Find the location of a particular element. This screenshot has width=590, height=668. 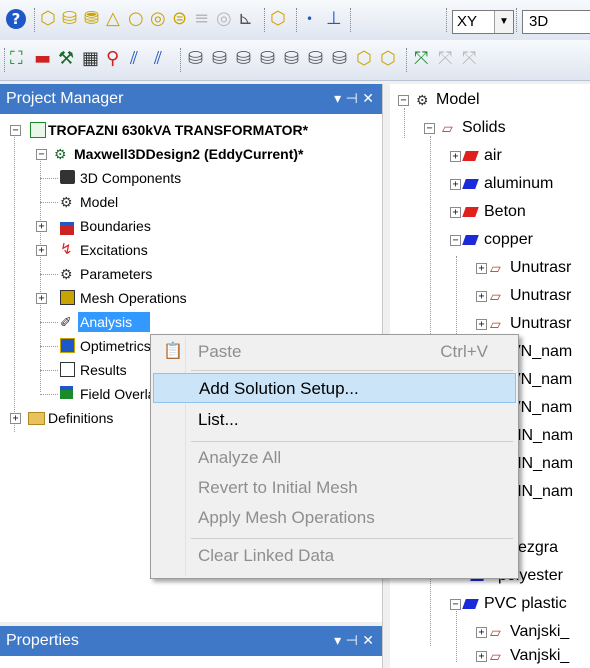

tree-item-definitions: + Definitions is located at coordinates (79, 418).